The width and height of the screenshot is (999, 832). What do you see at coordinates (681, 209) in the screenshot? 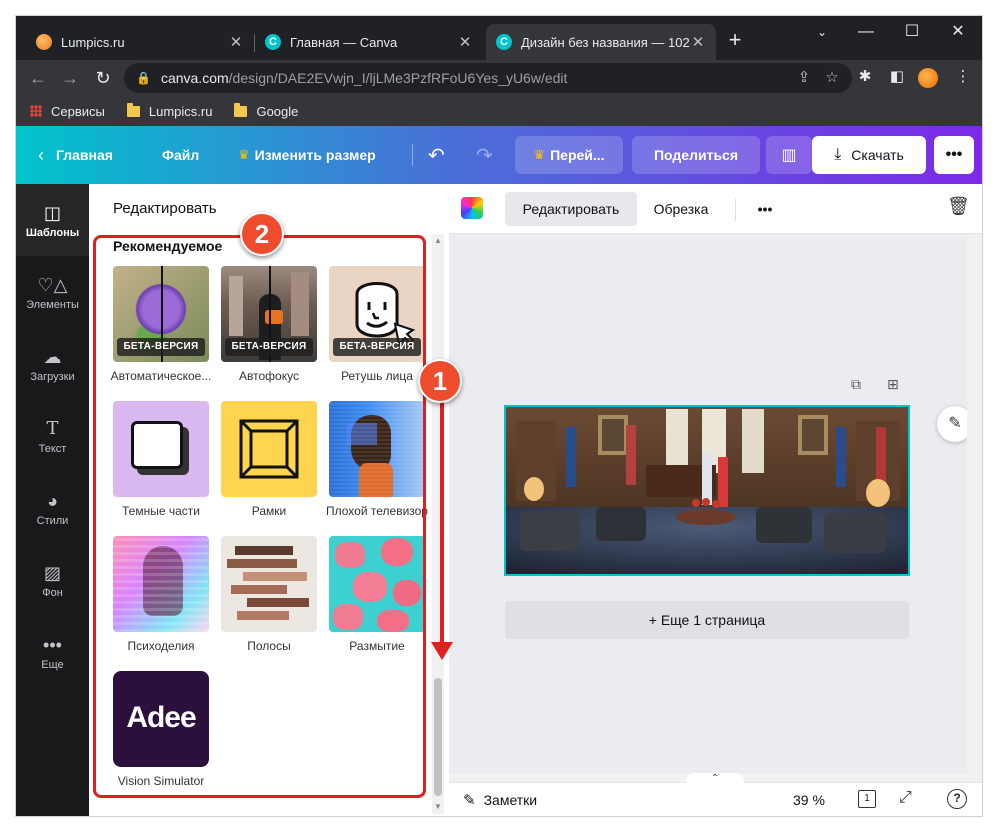
I see `crop-button: Обрезка` at bounding box center [681, 209].